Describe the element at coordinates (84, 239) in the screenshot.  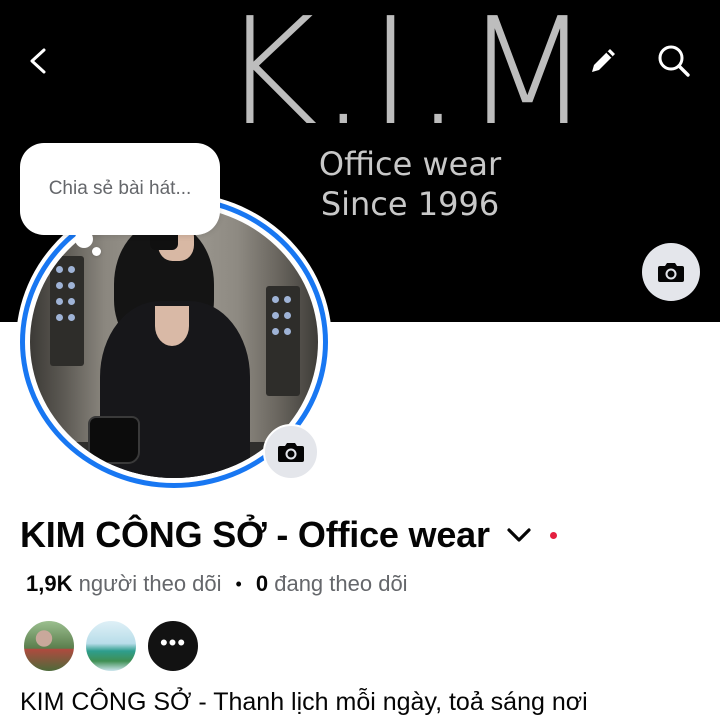
I see `bubble-tail-large` at that location.